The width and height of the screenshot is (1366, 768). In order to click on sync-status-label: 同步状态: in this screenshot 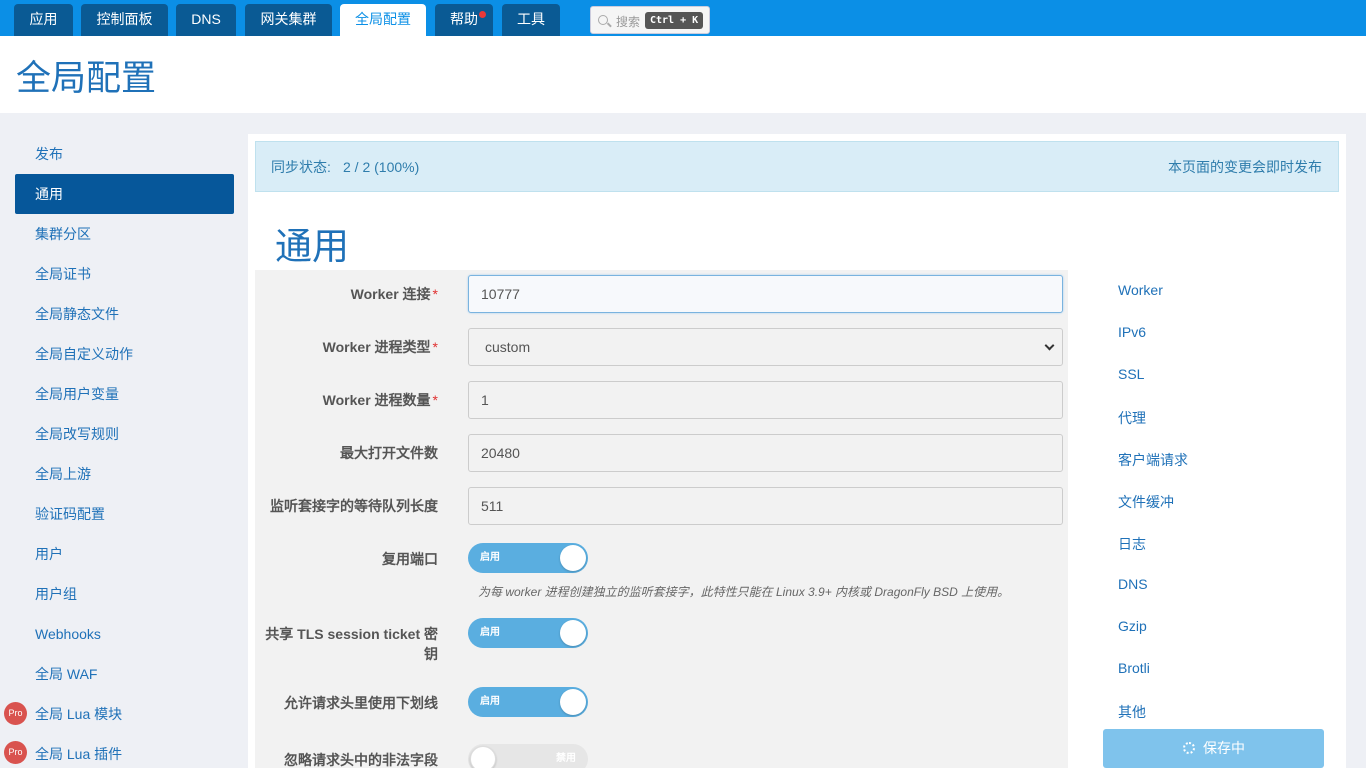, I will do `click(301, 167)`.